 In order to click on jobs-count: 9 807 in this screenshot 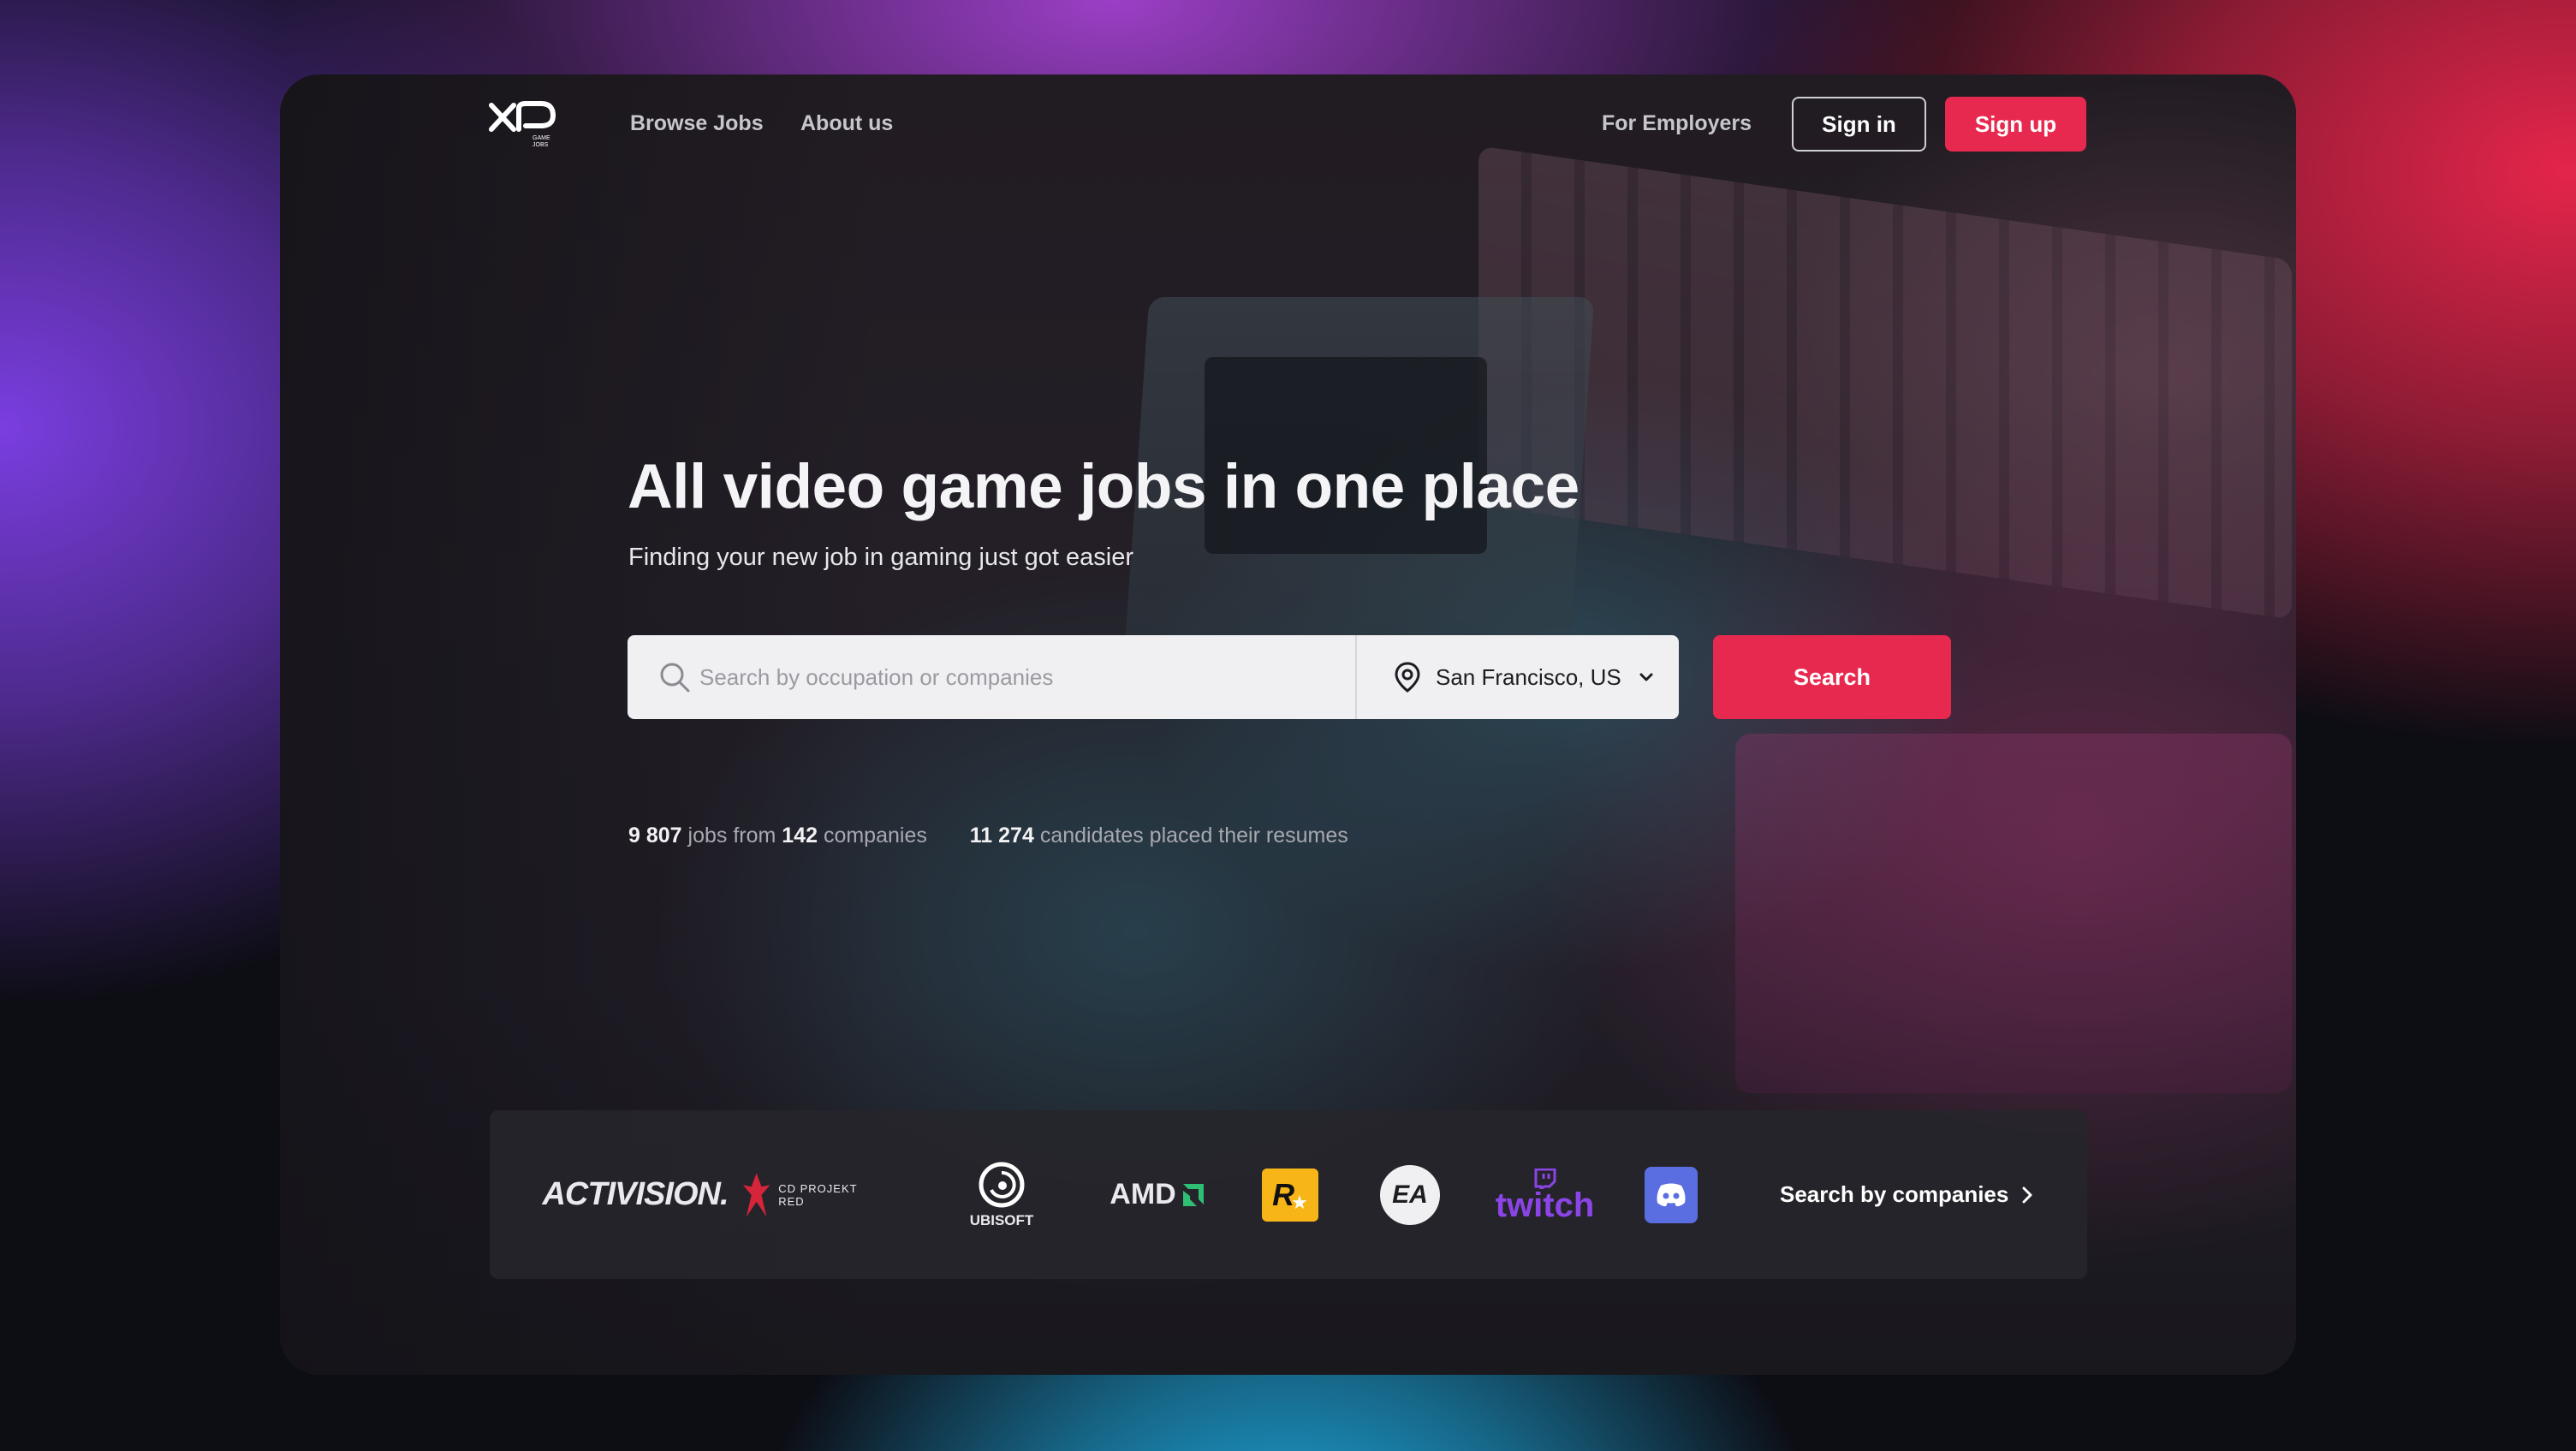, I will do `click(655, 835)`.